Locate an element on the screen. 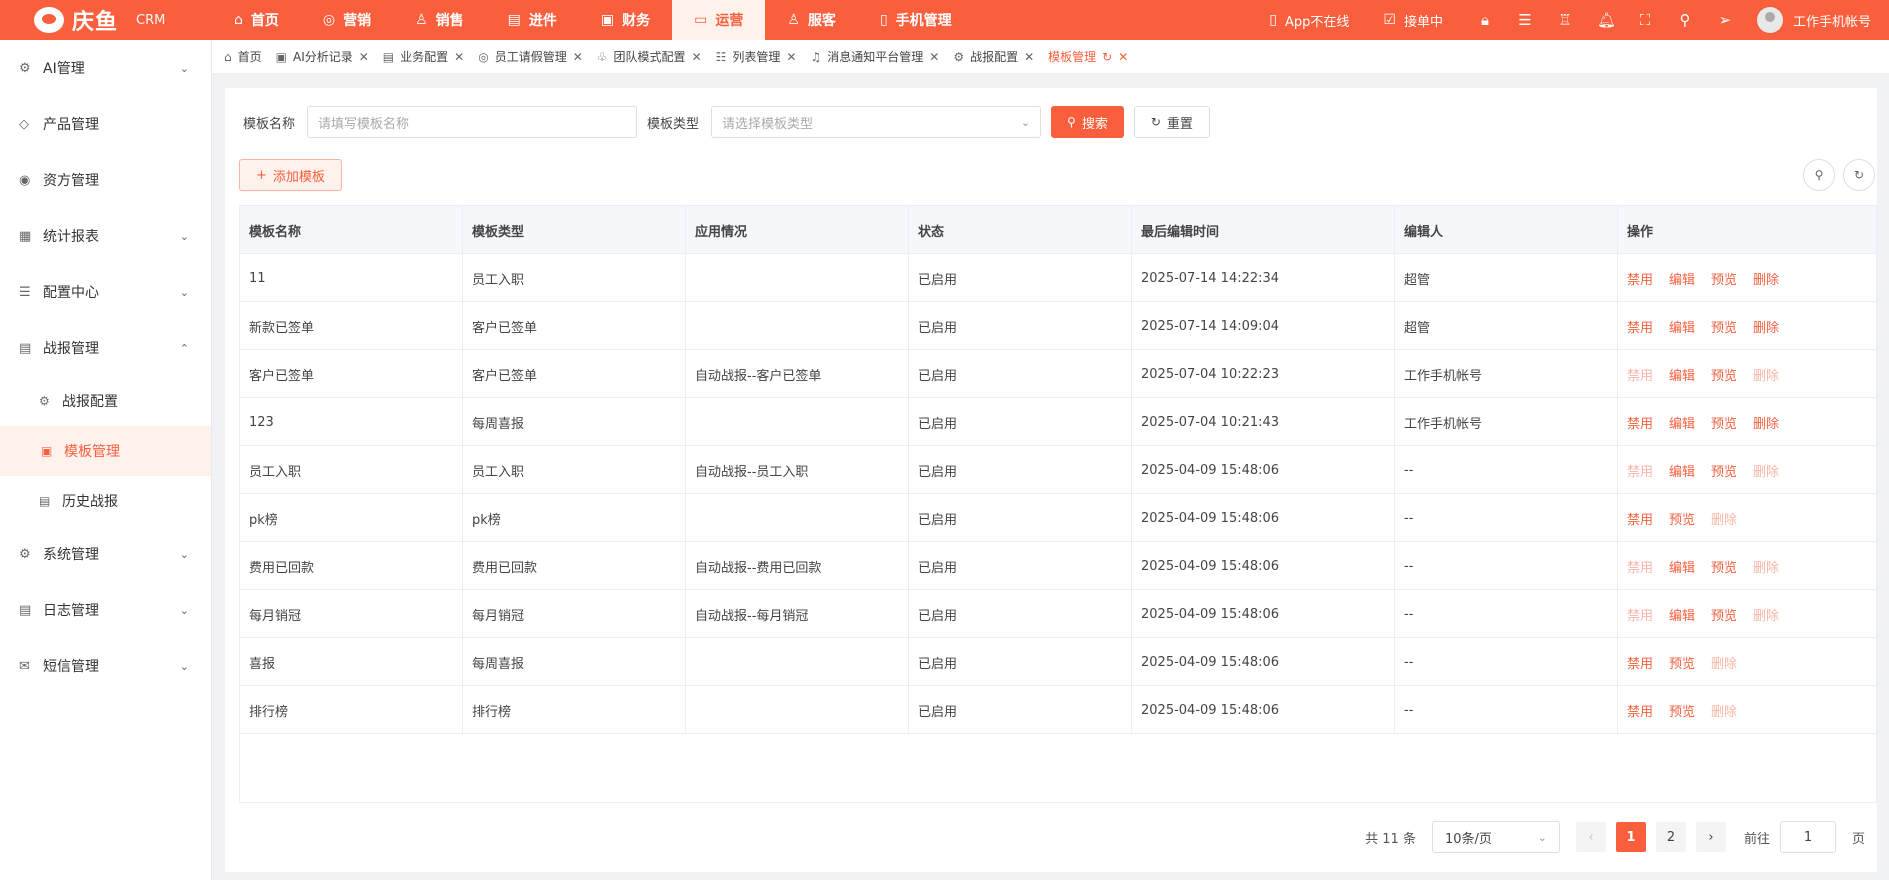 This screenshot has height=880, width=1889. refresh-icon: ↻ is located at coordinates (1107, 57).